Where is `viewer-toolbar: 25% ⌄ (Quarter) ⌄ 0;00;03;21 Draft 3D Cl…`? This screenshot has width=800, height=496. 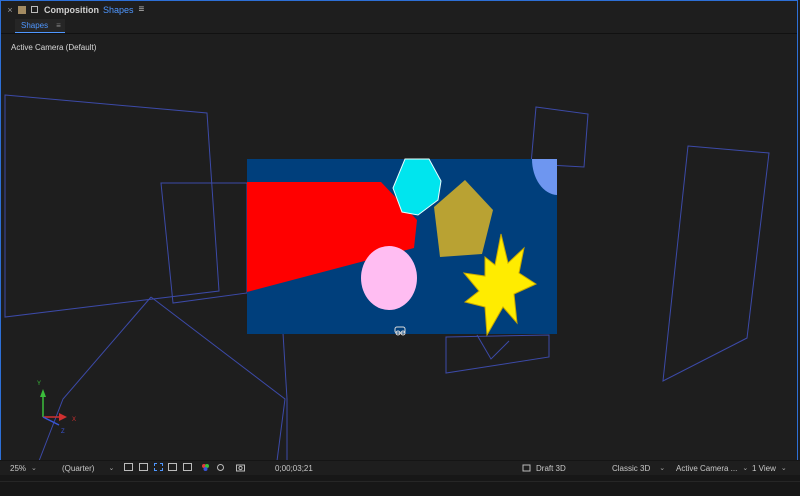 viewer-toolbar: 25% ⌄ (Quarter) ⌄ 0;00;03;21 Draft 3D Cl… is located at coordinates (400, 467).